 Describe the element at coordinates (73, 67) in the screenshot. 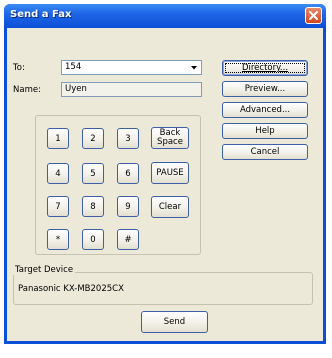

I see `to-value: 154` at that location.